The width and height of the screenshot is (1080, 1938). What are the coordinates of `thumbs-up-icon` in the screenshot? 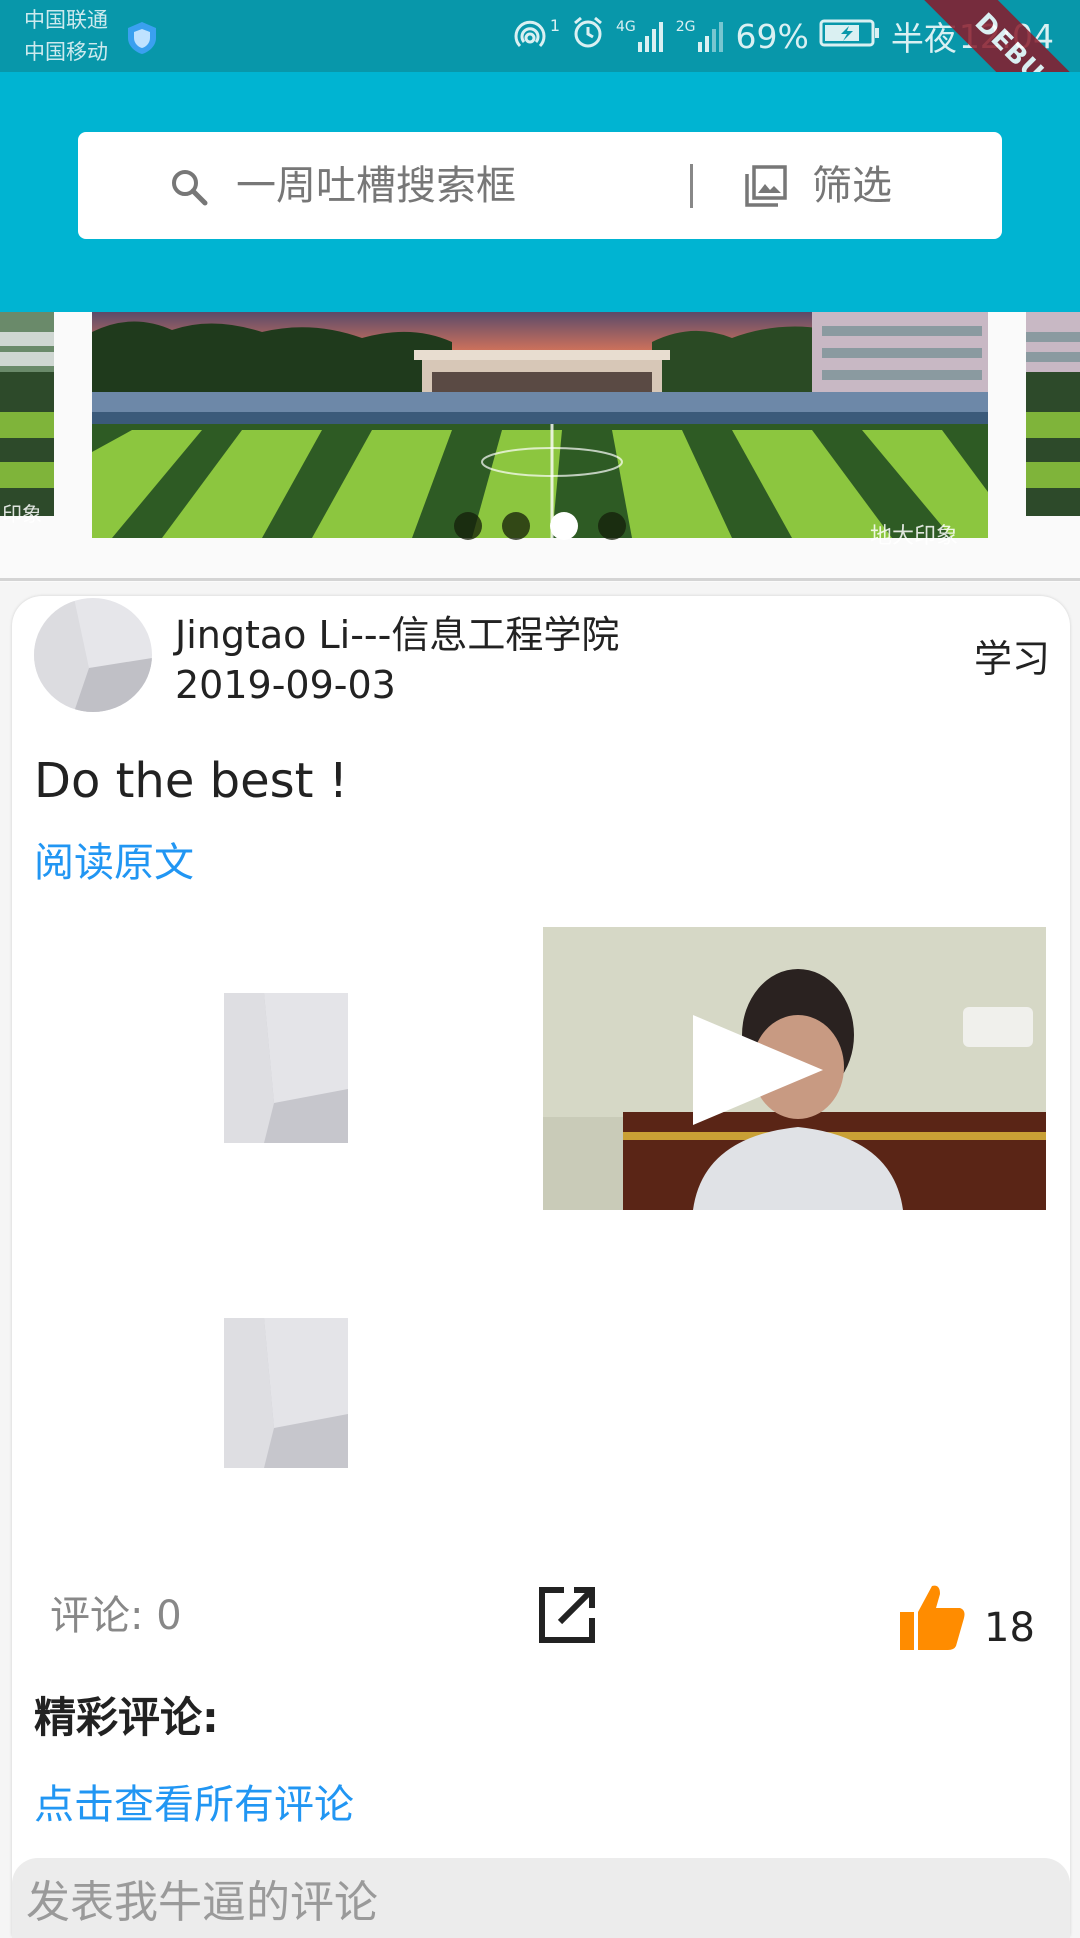 It's located at (932, 1617).